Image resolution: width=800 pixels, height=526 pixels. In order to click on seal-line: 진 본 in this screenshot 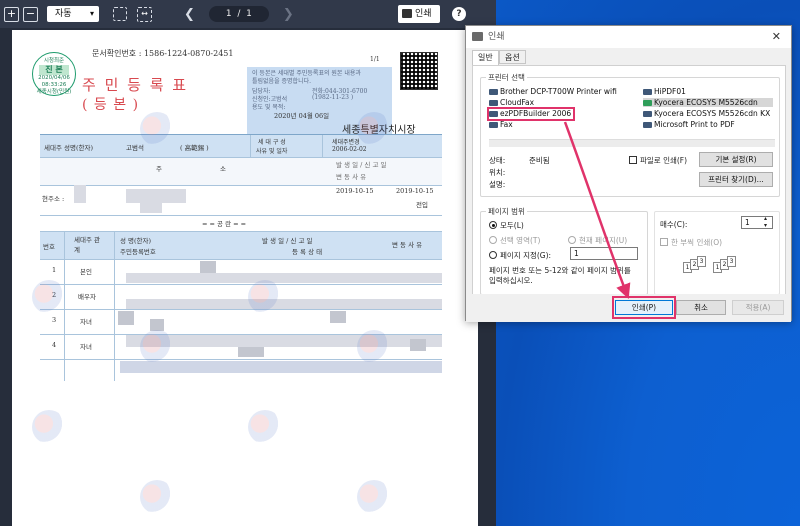, I will do `click(54, 70)`.